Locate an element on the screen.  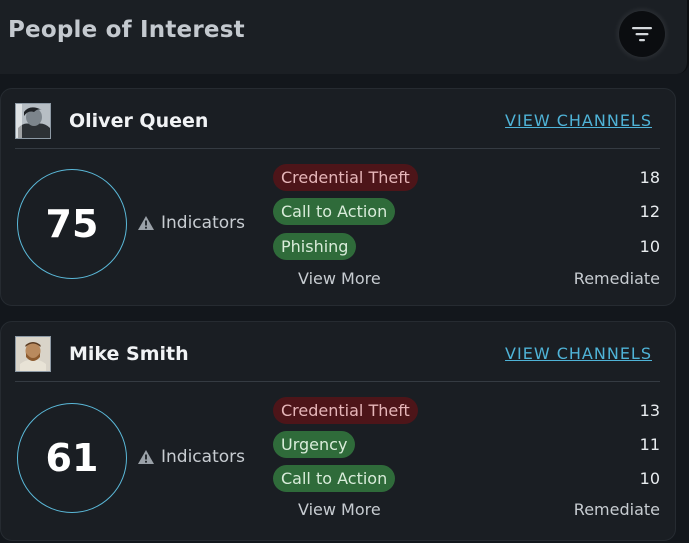
tag-urgency: Urgency is located at coordinates (314, 444).